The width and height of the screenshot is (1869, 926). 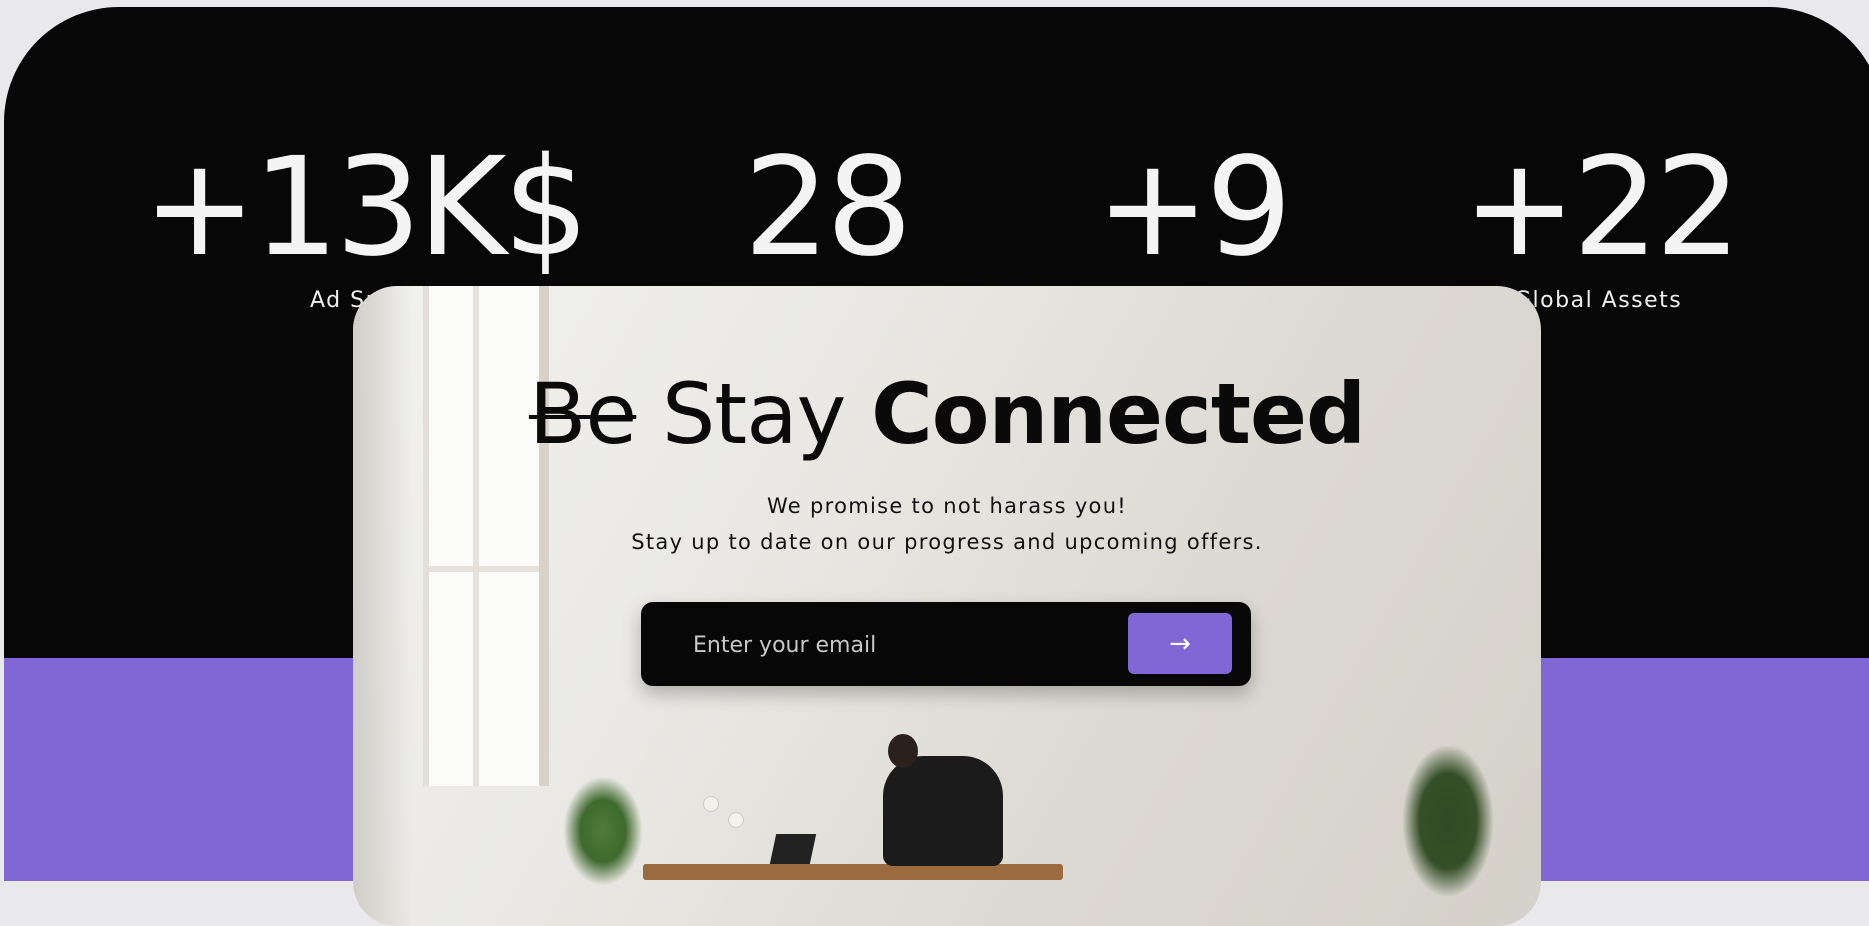 What do you see at coordinates (1118, 414) in the screenshot?
I see `headline-bold-word: Connected` at bounding box center [1118, 414].